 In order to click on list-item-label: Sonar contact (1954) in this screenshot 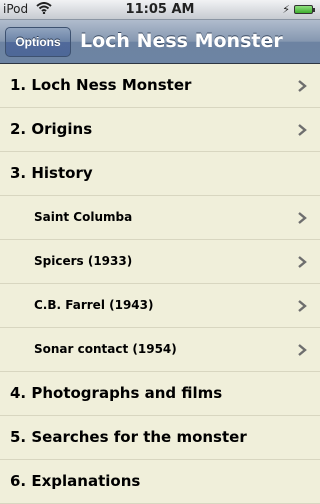, I will do `click(105, 349)`.